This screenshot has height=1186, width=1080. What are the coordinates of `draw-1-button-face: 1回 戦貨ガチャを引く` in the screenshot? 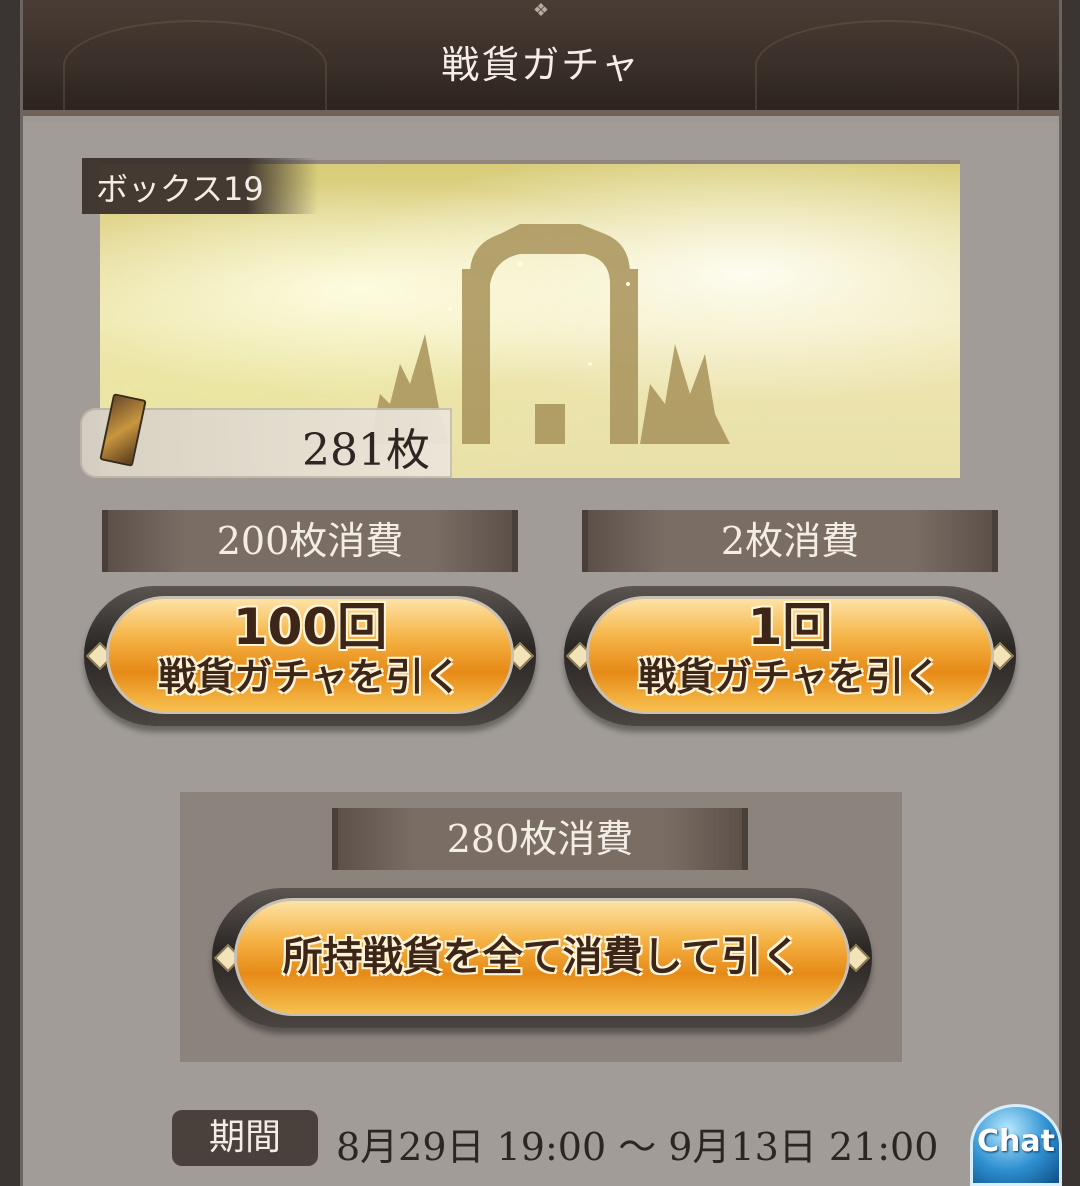 It's located at (790, 655).